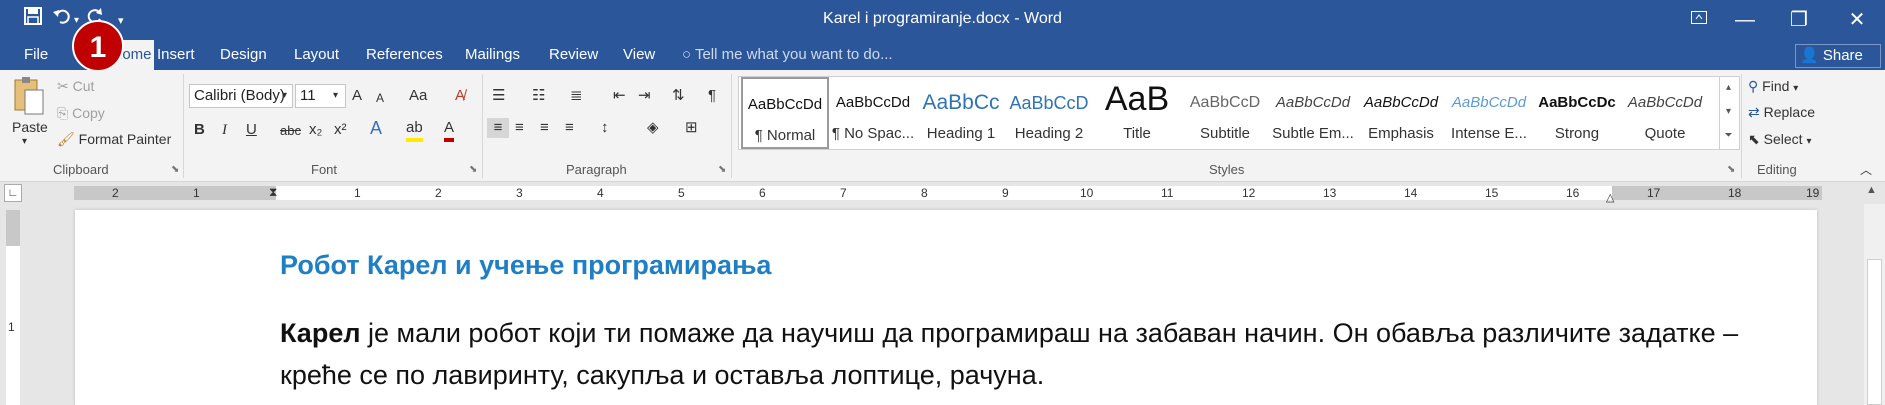  Describe the element at coordinates (315, 130) in the screenshot. I see `subscript-button: x₂` at that location.